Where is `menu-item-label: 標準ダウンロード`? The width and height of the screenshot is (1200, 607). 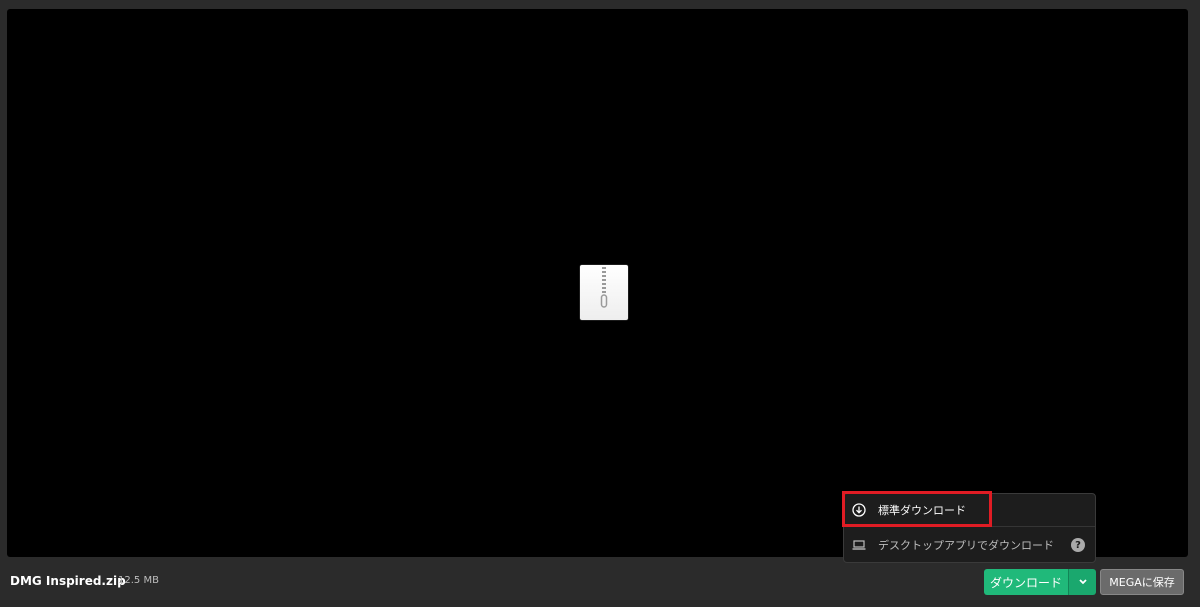
menu-item-label: 標準ダウンロード is located at coordinates (922, 510).